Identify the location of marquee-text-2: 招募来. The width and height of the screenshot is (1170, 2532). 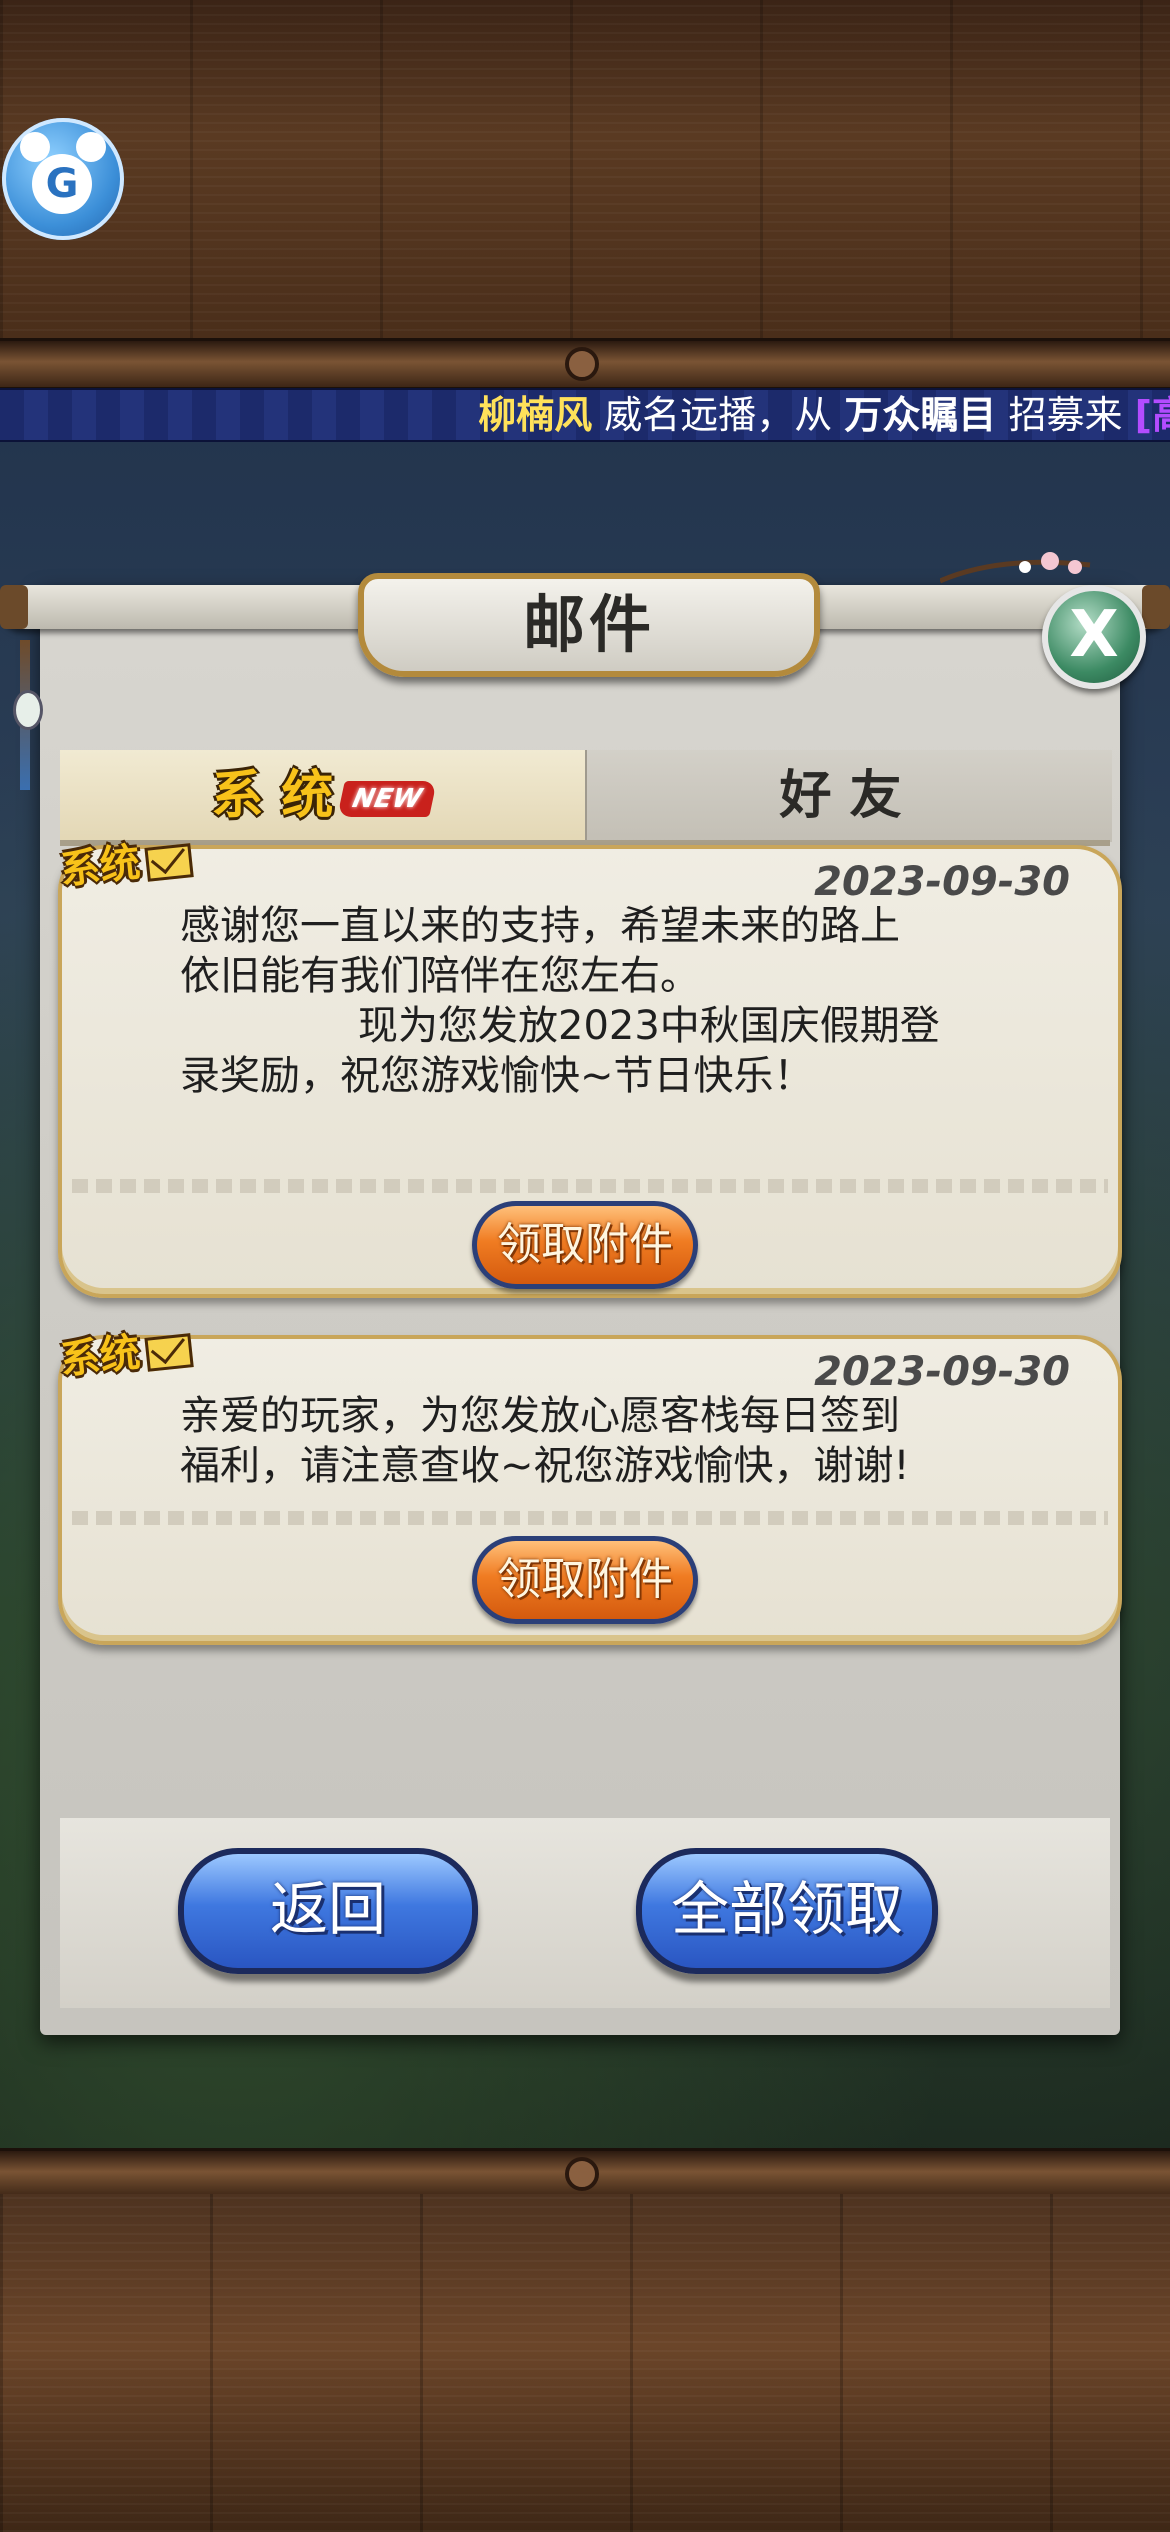
(1065, 415).